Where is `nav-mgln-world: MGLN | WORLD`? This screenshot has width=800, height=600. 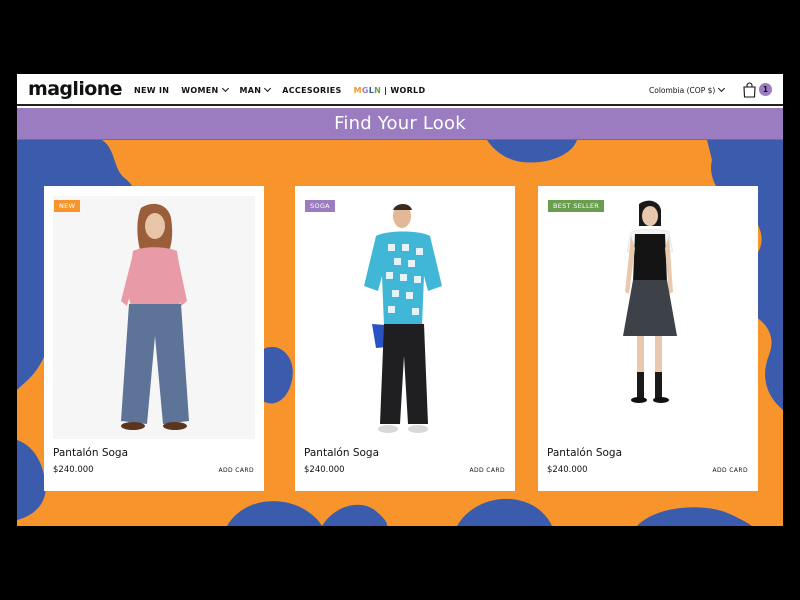 nav-mgln-world: MGLN | WORLD is located at coordinates (390, 90).